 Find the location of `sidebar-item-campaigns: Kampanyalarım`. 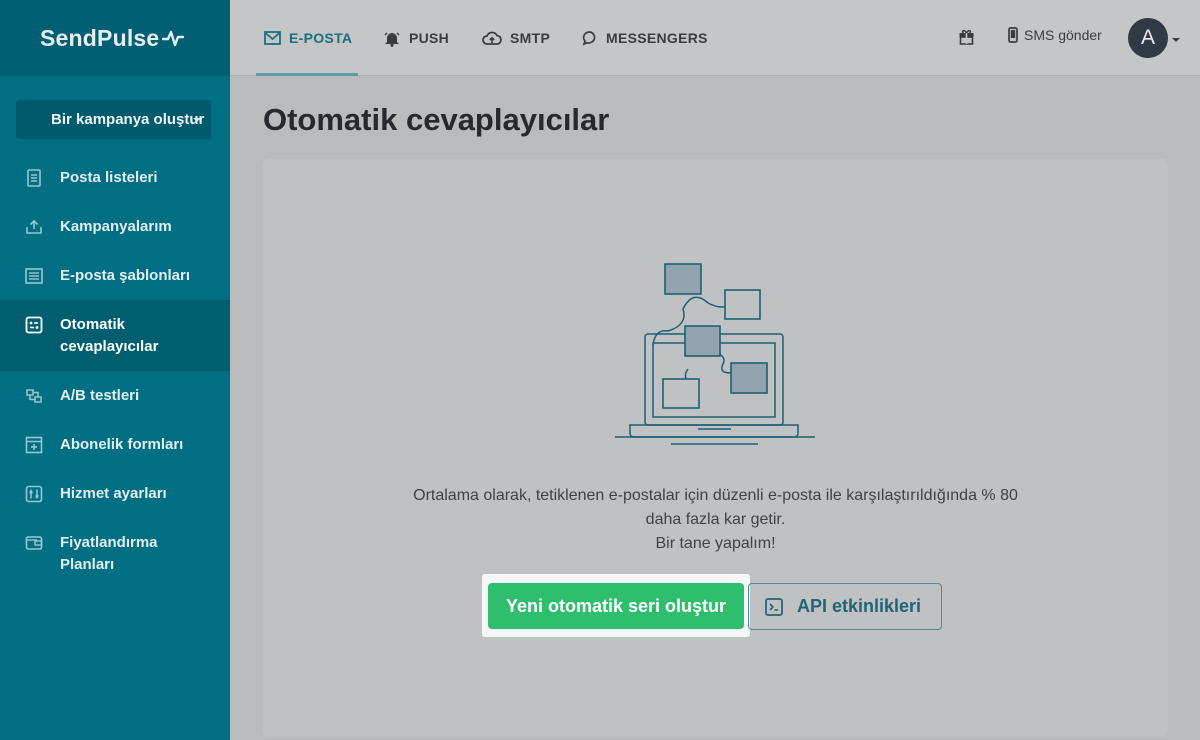

sidebar-item-campaigns: Kampanyalarım is located at coordinates (115, 226).